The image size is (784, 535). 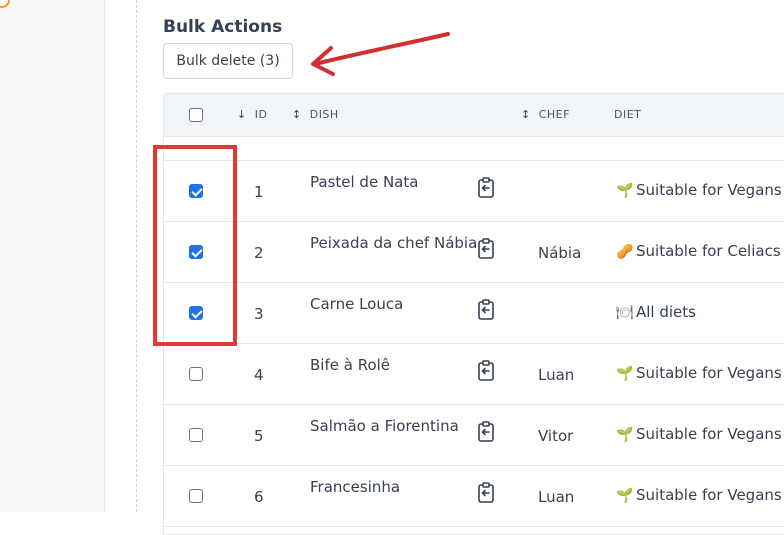 What do you see at coordinates (545, 114) in the screenshot?
I see `column-header-chef: ↕ CHEF` at bounding box center [545, 114].